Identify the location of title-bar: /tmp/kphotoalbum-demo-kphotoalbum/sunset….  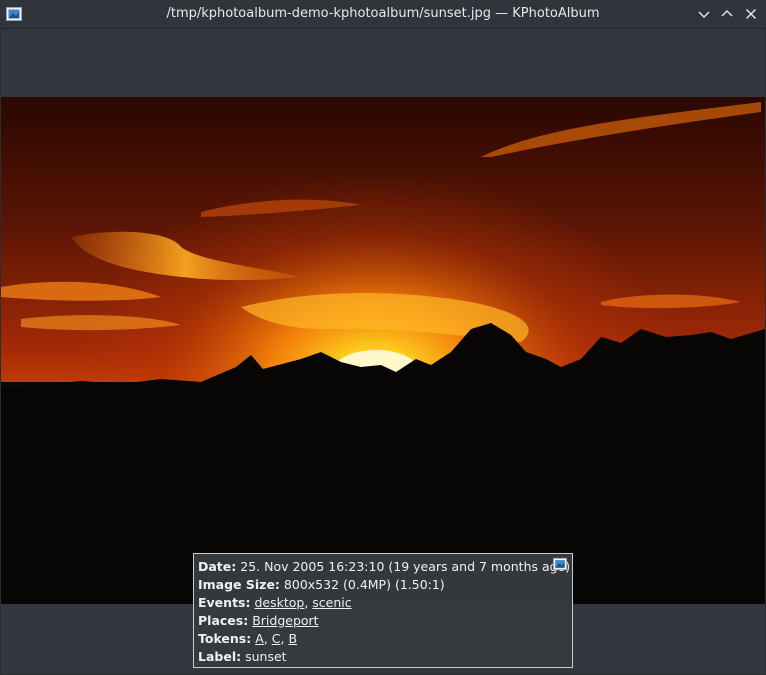
(383, 14).